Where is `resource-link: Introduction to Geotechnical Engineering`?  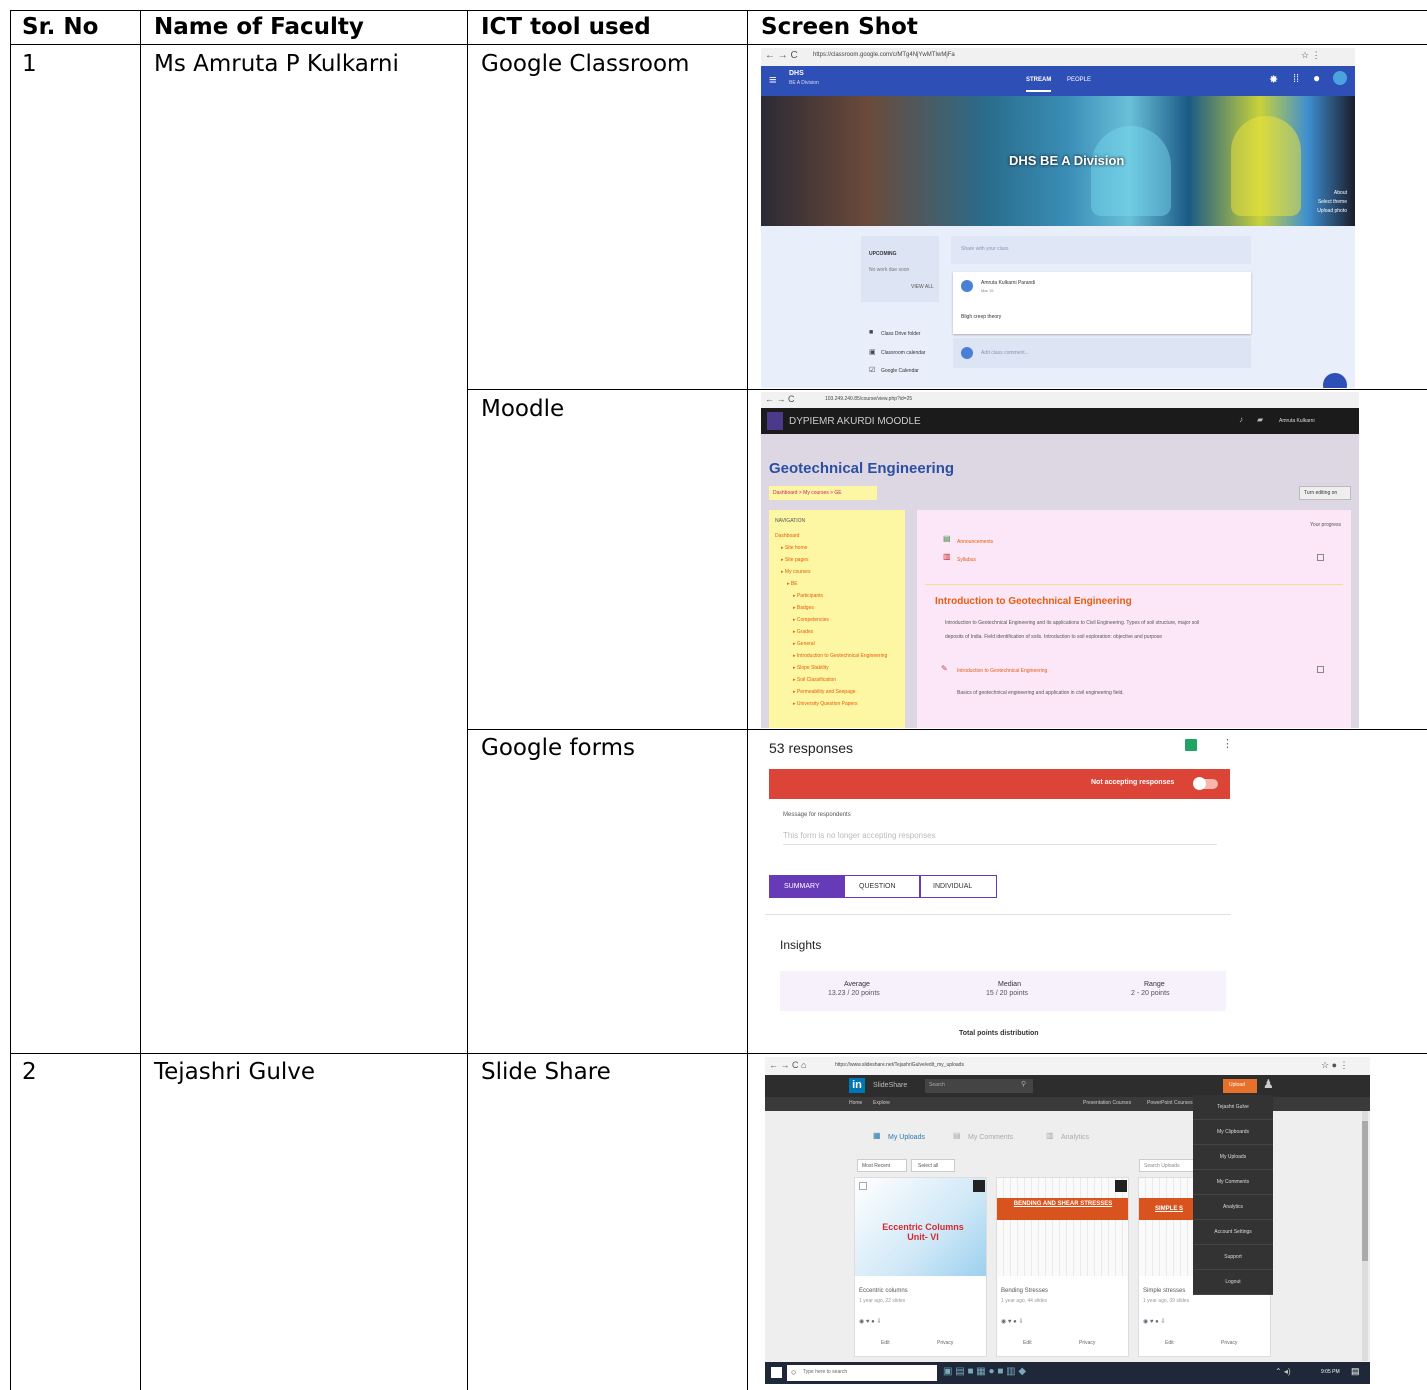
resource-link: Introduction to Geotechnical Engineering is located at coordinates (1002, 671).